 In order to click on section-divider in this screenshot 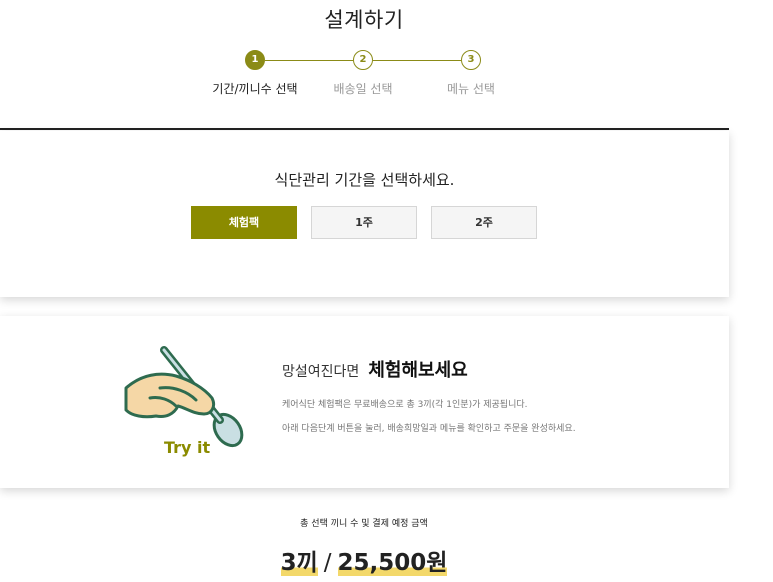, I will do `click(364, 129)`.